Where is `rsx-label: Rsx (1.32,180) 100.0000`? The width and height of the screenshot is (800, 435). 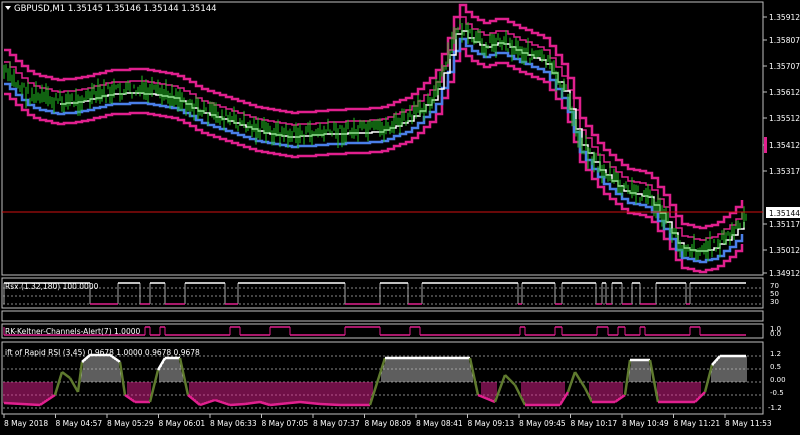 rsx-label: Rsx (1.32,180) 100.0000 is located at coordinates (52, 286).